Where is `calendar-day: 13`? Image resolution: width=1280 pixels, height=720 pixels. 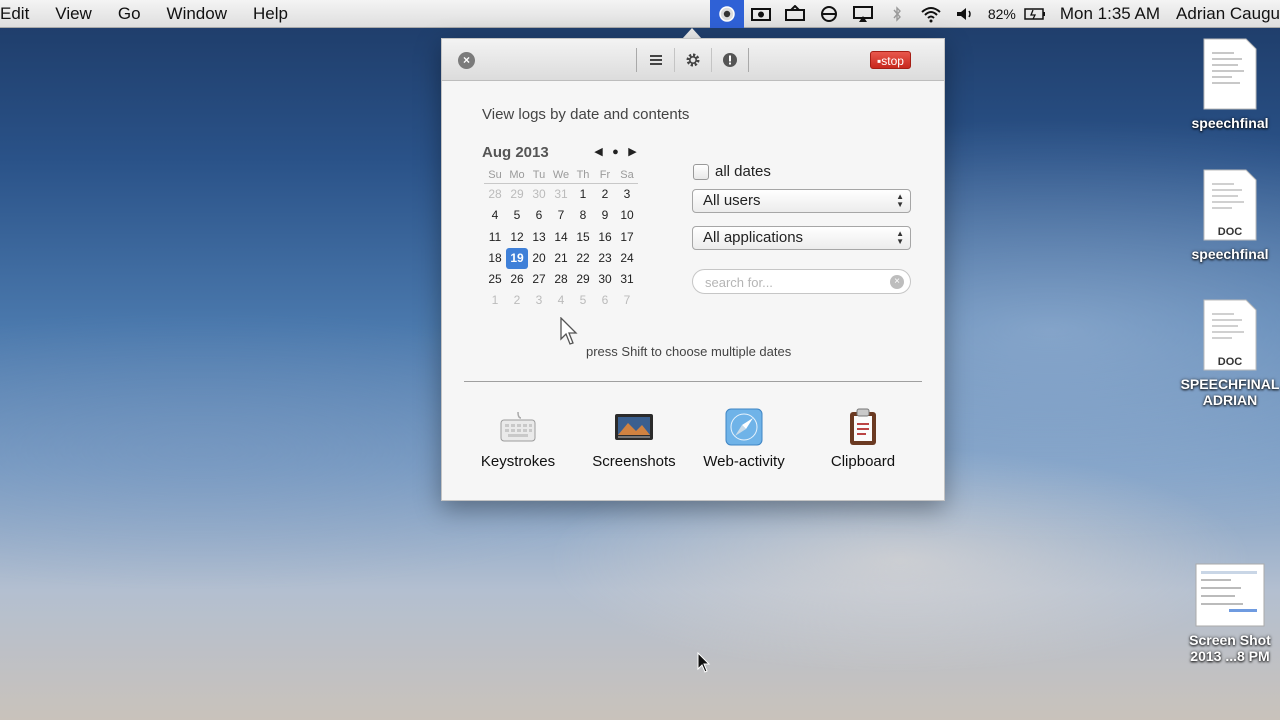 calendar-day: 13 is located at coordinates (539, 237).